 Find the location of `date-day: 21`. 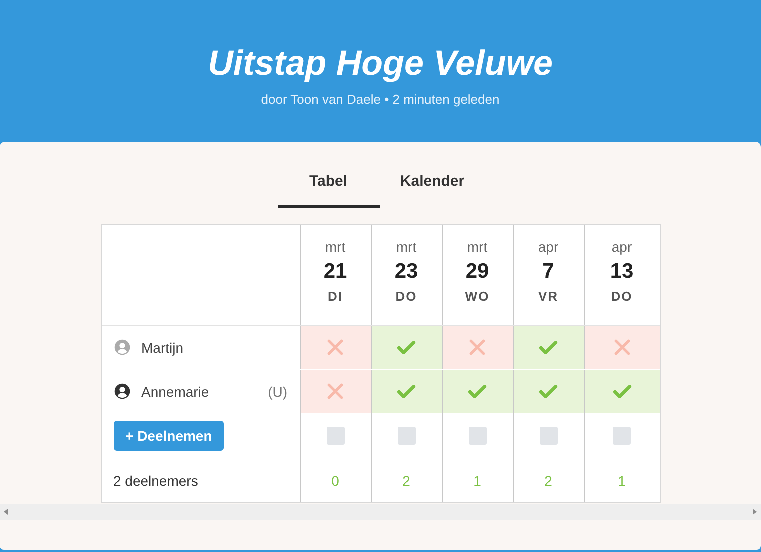

date-day: 21 is located at coordinates (336, 272).